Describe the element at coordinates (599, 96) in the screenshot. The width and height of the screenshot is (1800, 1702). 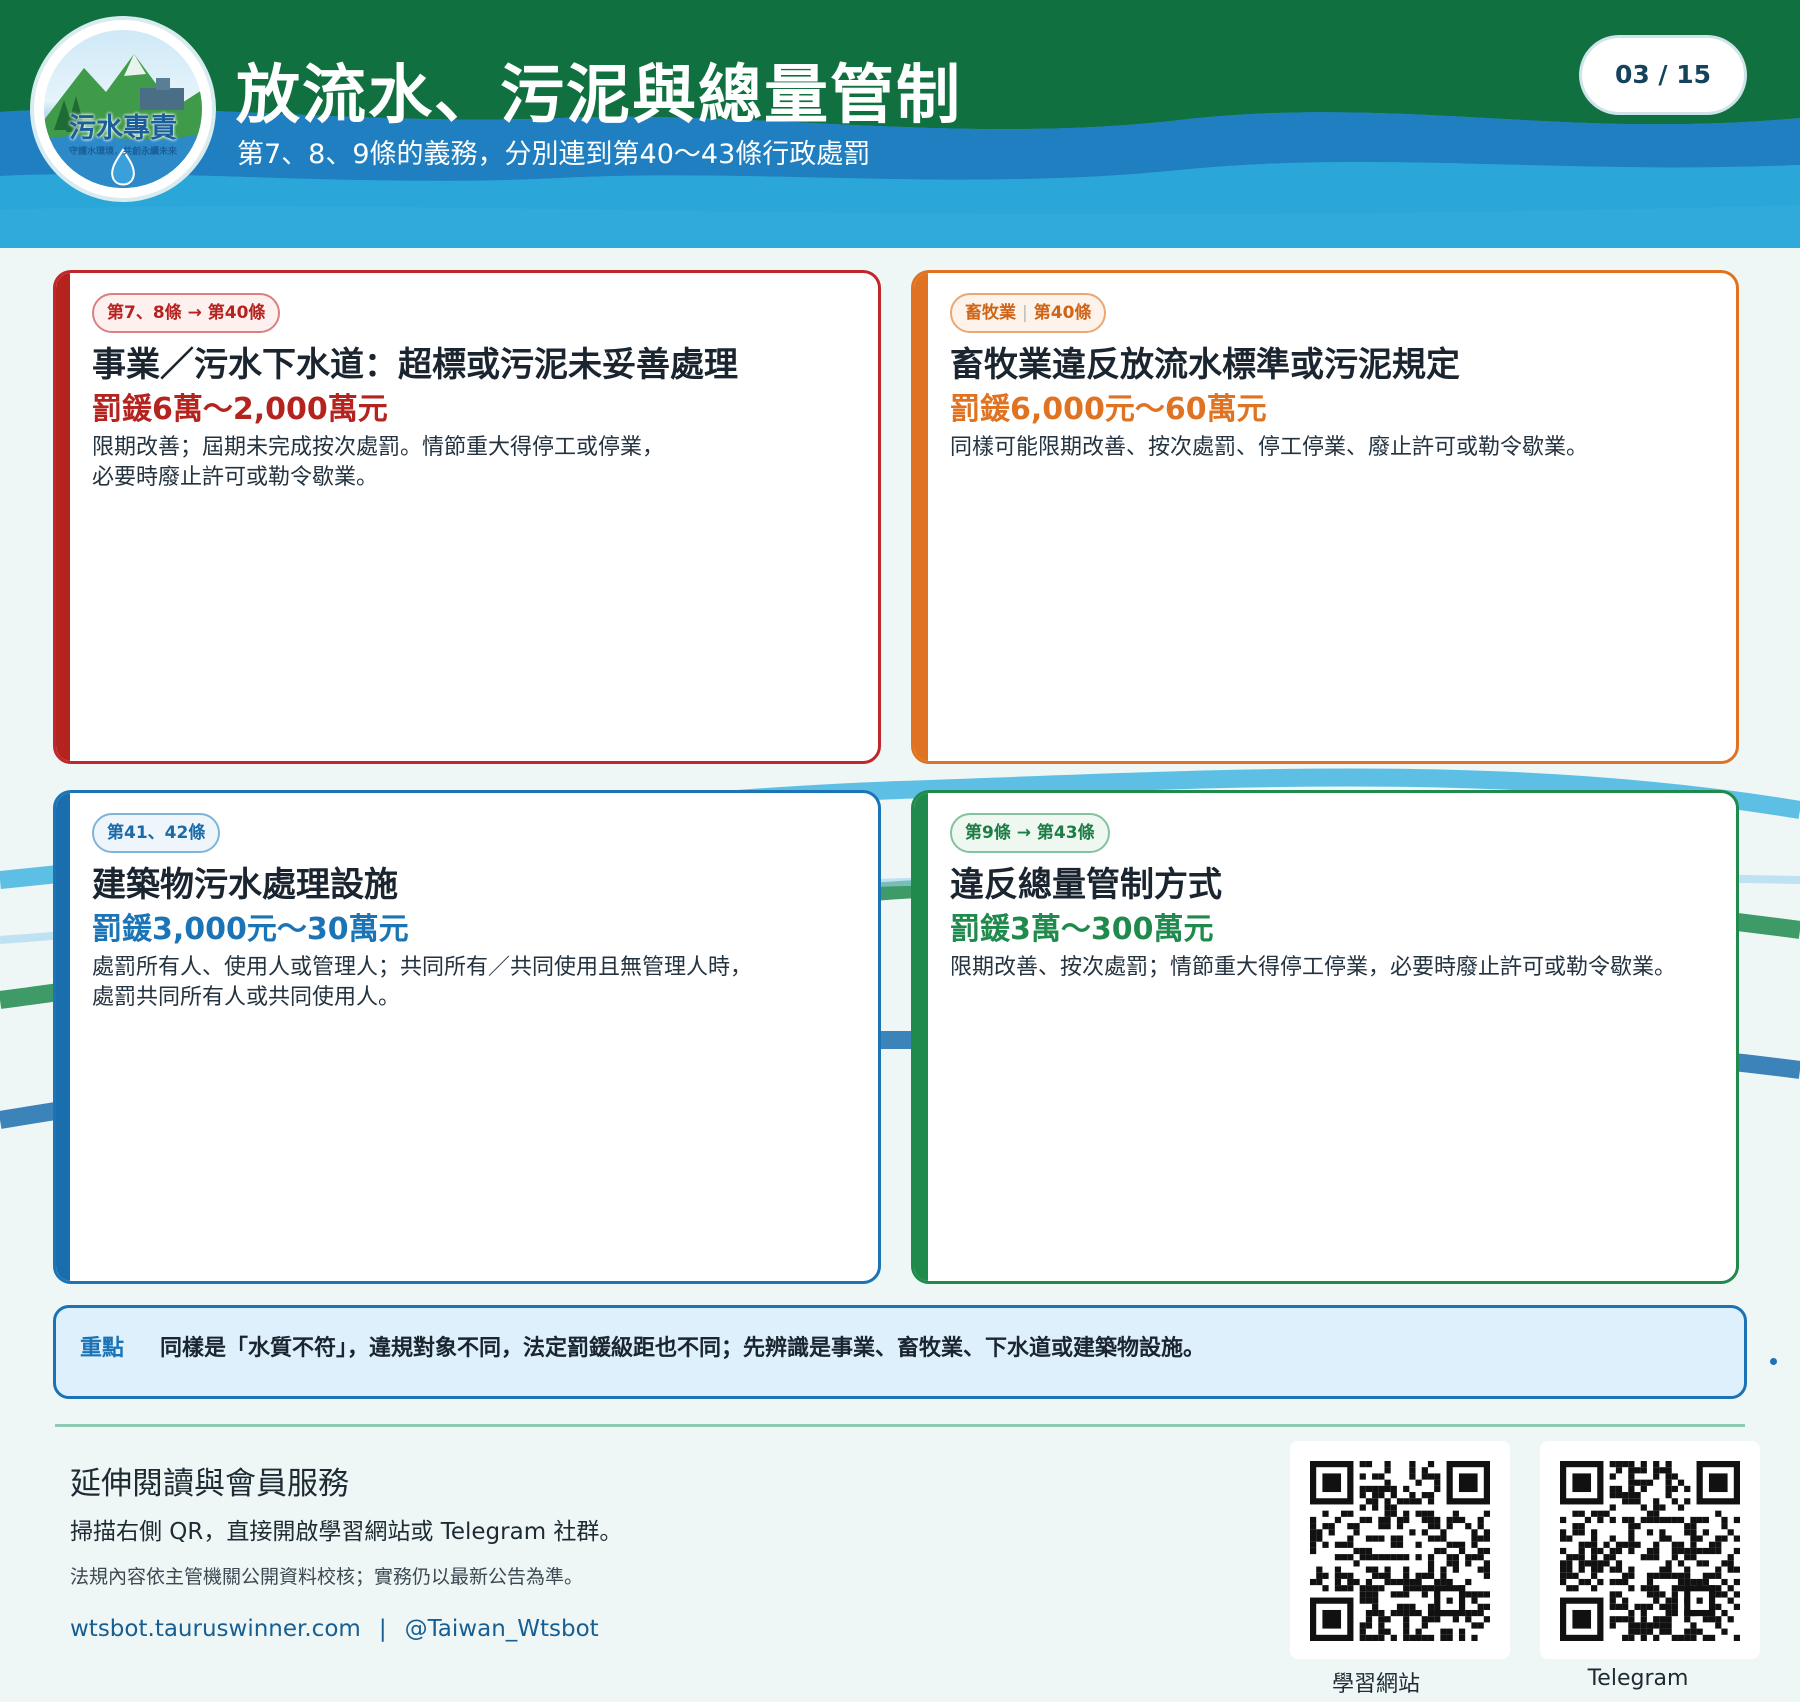
I see `page-title: 放流水、污泥與總量管制` at that location.